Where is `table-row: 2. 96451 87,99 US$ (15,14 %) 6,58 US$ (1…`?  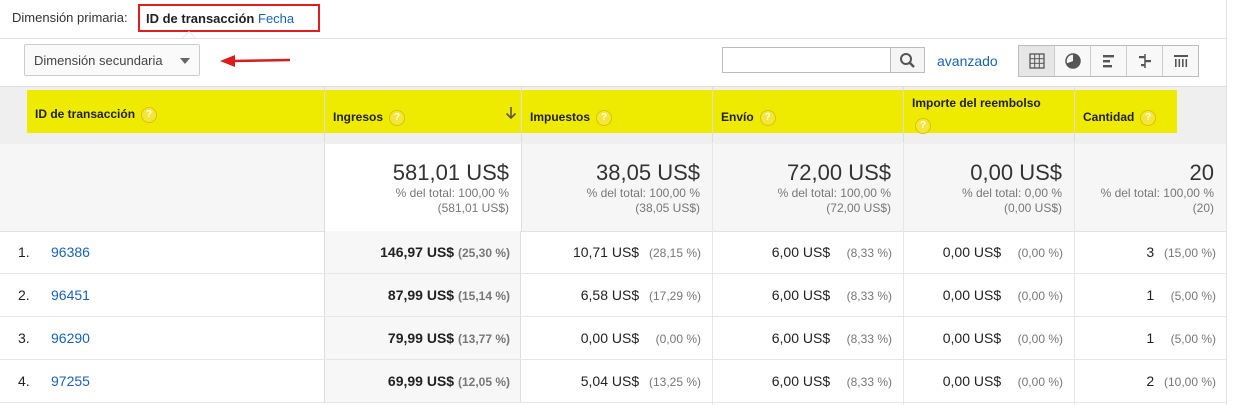 table-row: 2. 96451 87,99 US$ (15,14 %) 6,58 US$ (1… is located at coordinates (613, 295).